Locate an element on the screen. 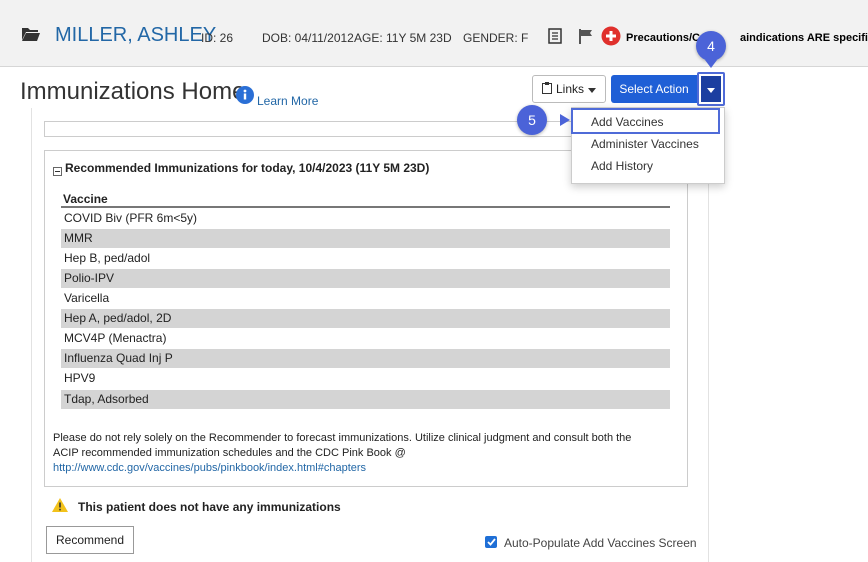  table-row: Polio-IPV is located at coordinates (365, 278).